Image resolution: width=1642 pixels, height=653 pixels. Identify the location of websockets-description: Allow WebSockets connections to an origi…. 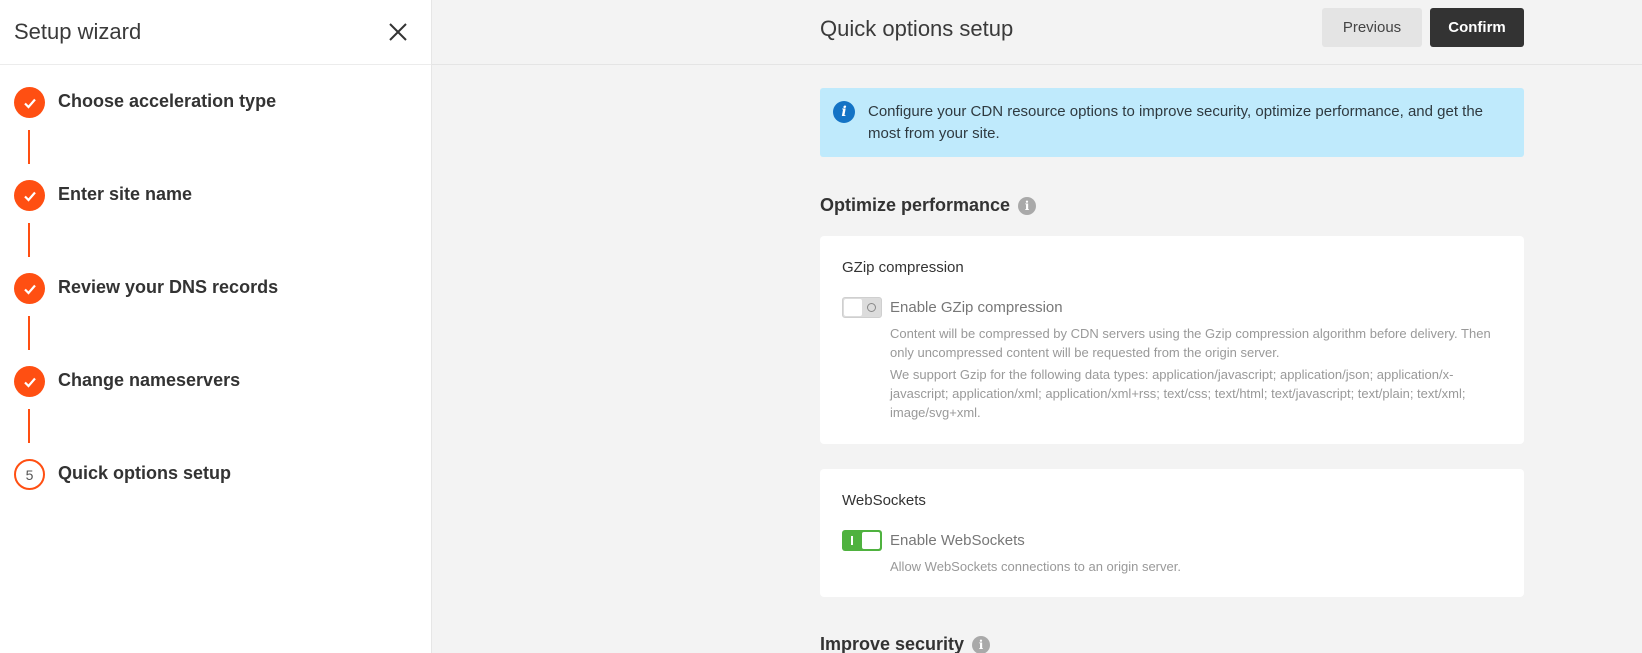
(1035, 566).